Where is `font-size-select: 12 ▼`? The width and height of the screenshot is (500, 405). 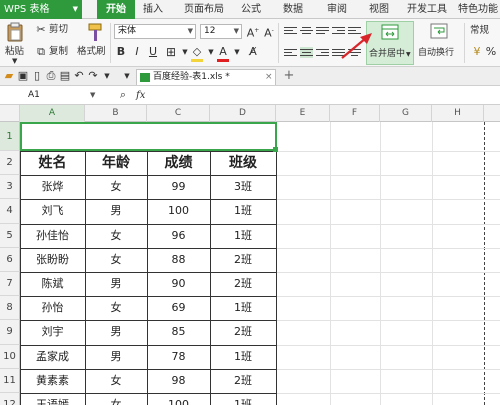 font-size-select: 12 ▼ is located at coordinates (221, 31).